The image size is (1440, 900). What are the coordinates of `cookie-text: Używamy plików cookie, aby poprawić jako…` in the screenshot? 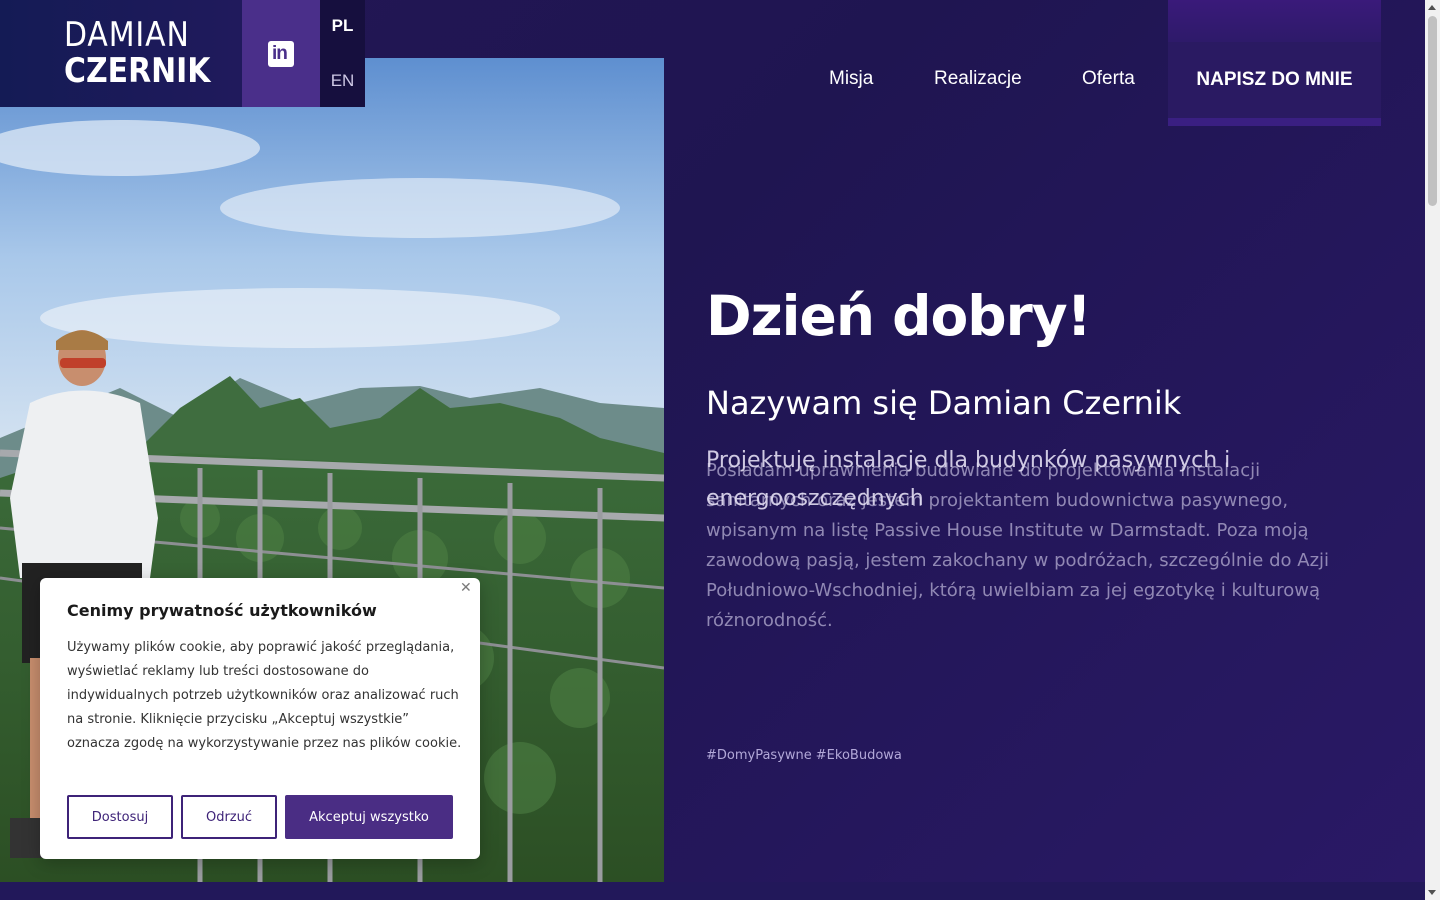 It's located at (264, 695).